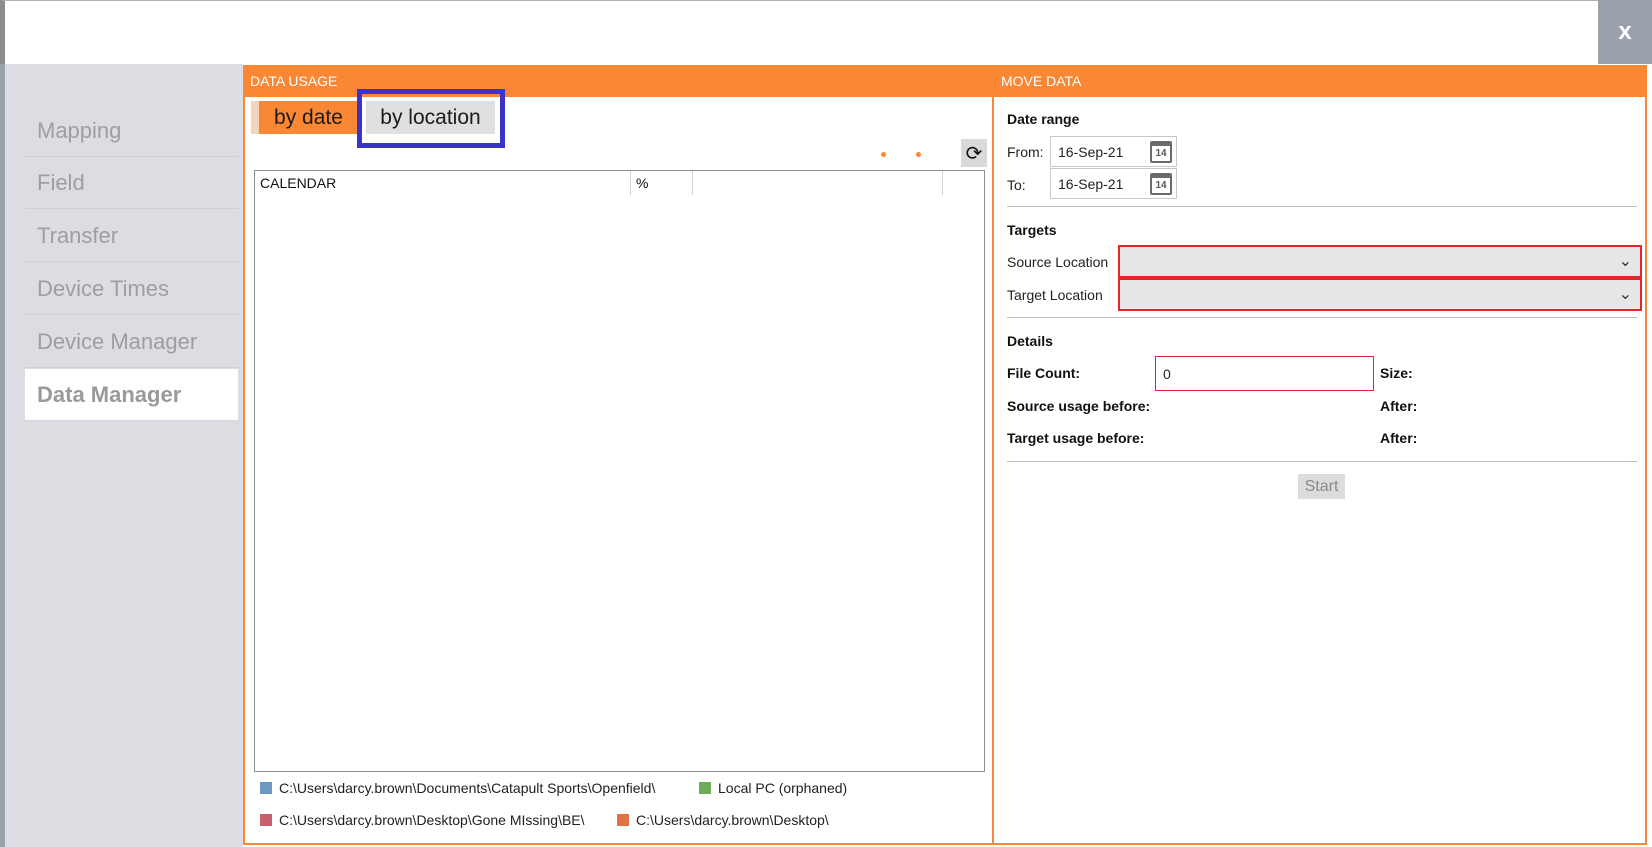 The width and height of the screenshot is (1652, 847). I want to click on tab-by-date: by date, so click(304, 117).